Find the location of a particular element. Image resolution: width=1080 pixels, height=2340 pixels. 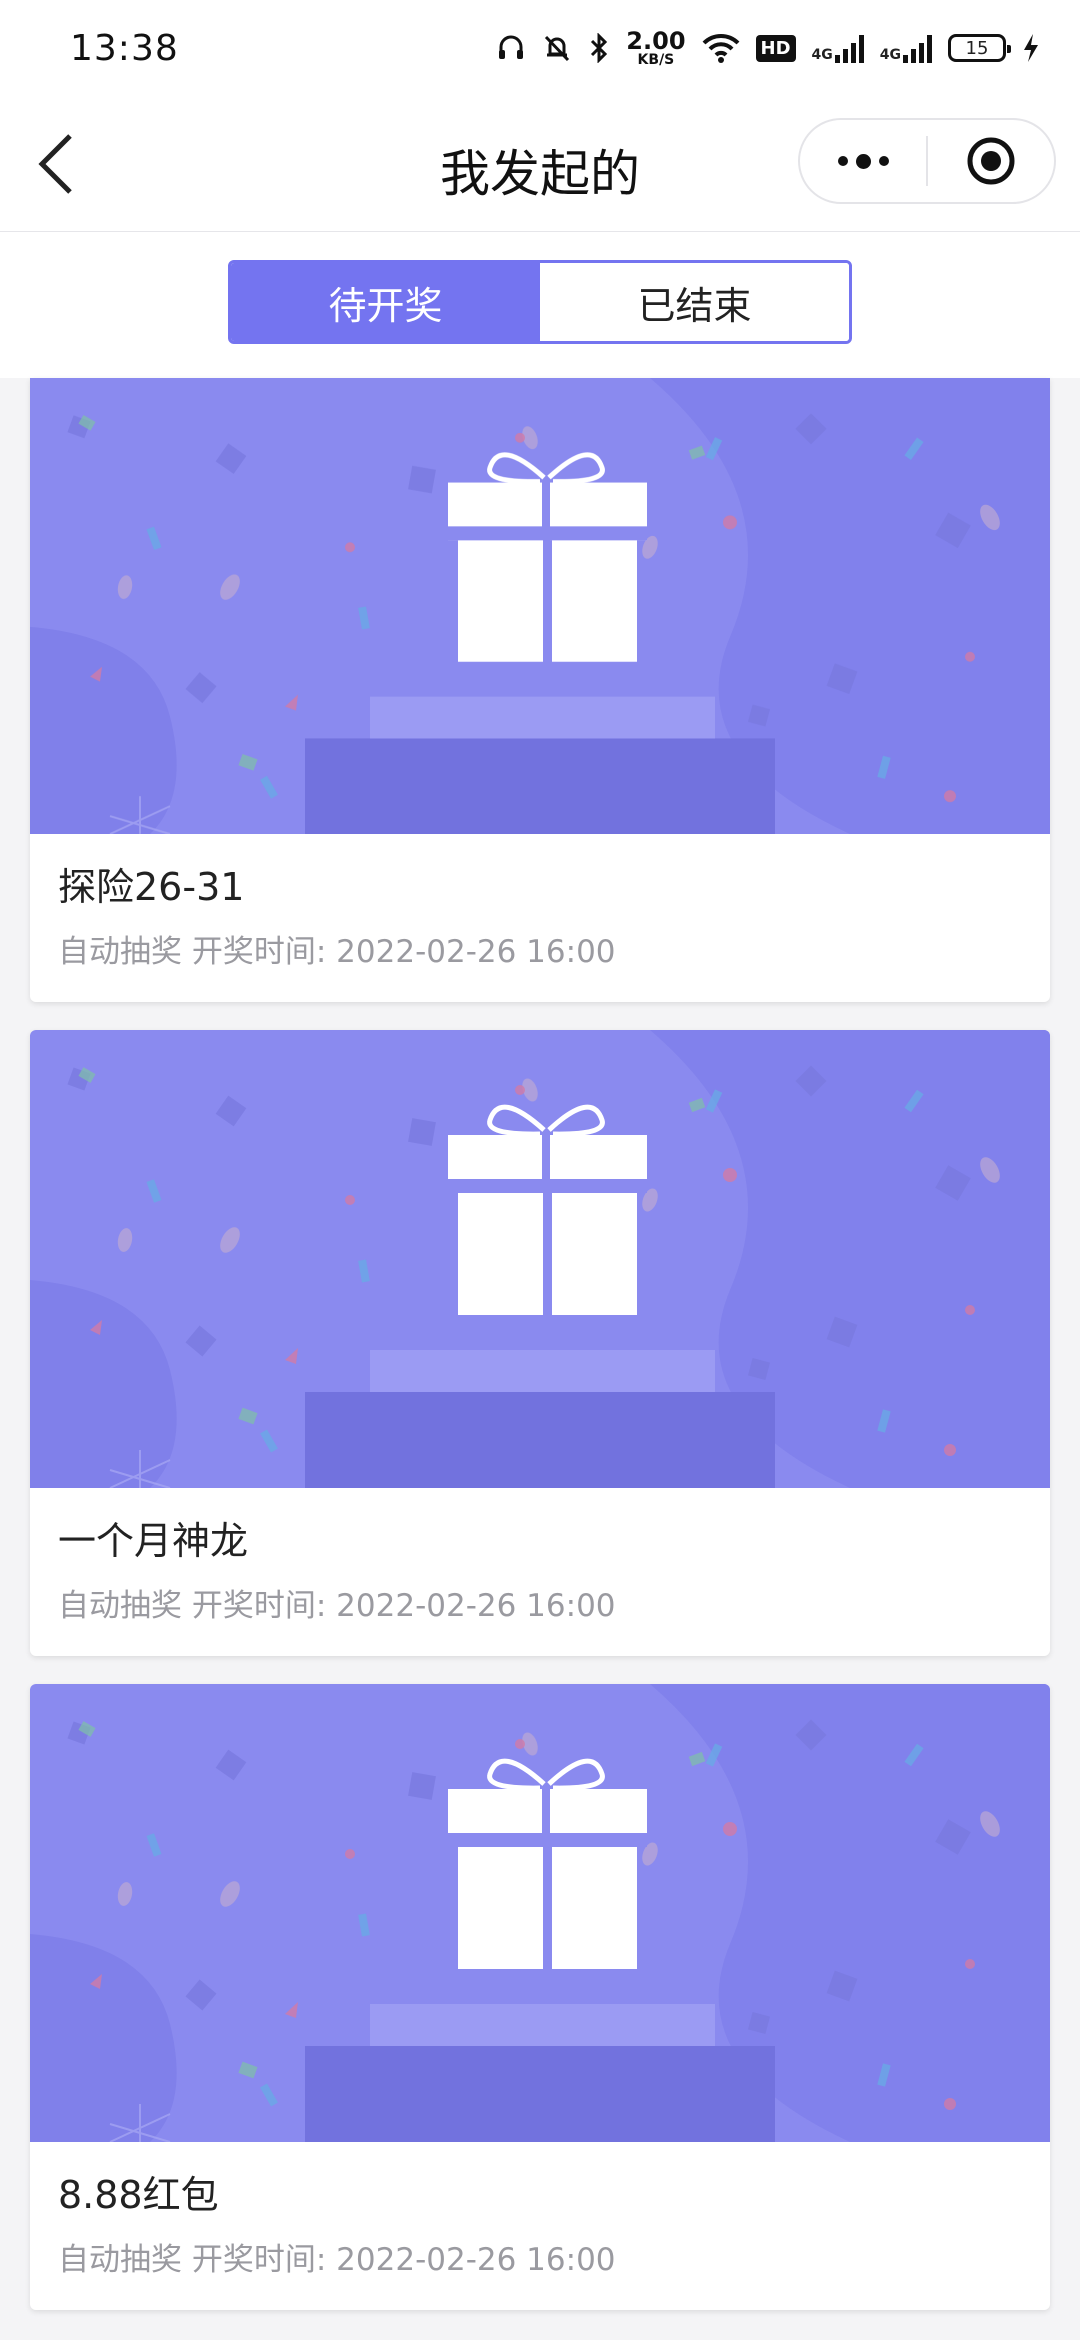

more-dots-icon is located at coordinates (863, 161).